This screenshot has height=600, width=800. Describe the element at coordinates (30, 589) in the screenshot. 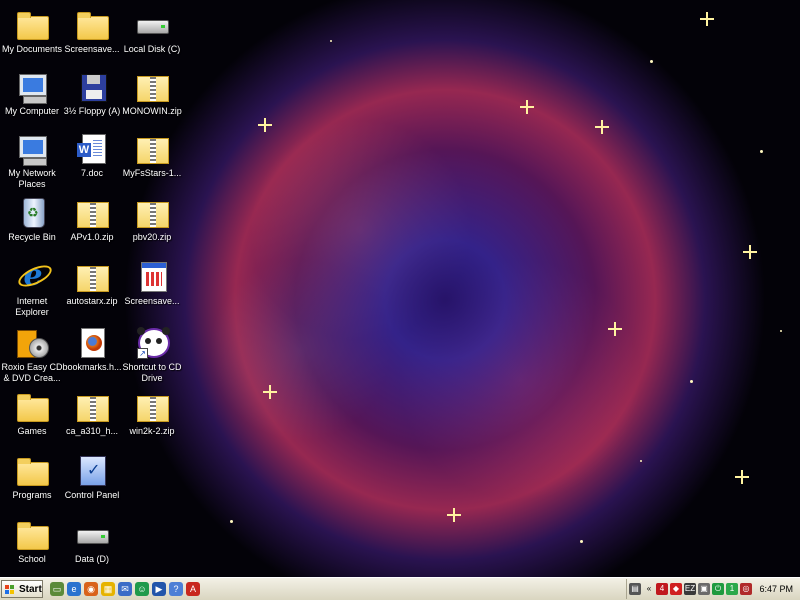

I see `start-label: Start` at that location.